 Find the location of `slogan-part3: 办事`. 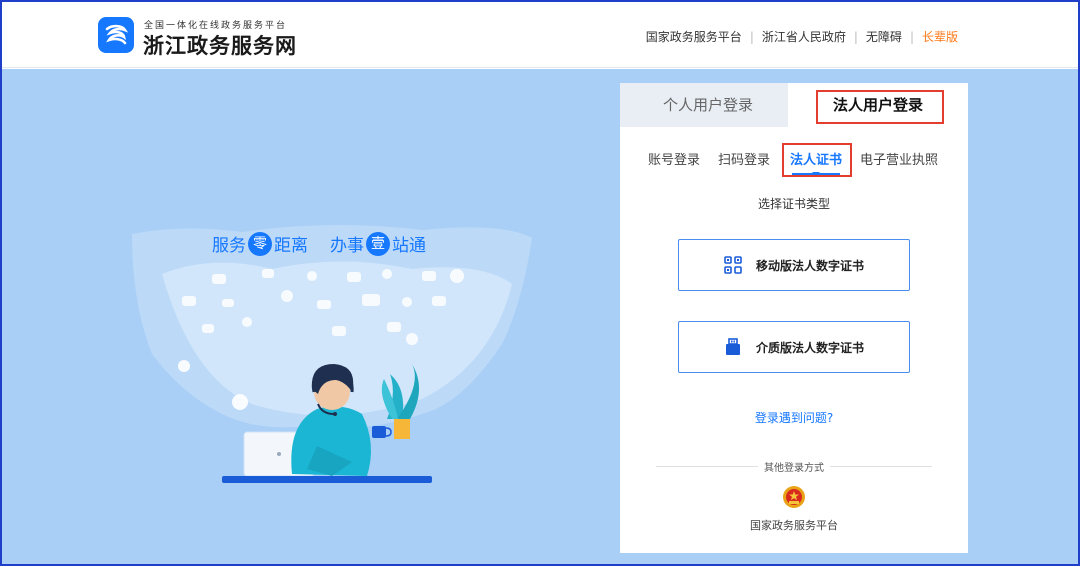

slogan-part3: 办事 is located at coordinates (347, 246).